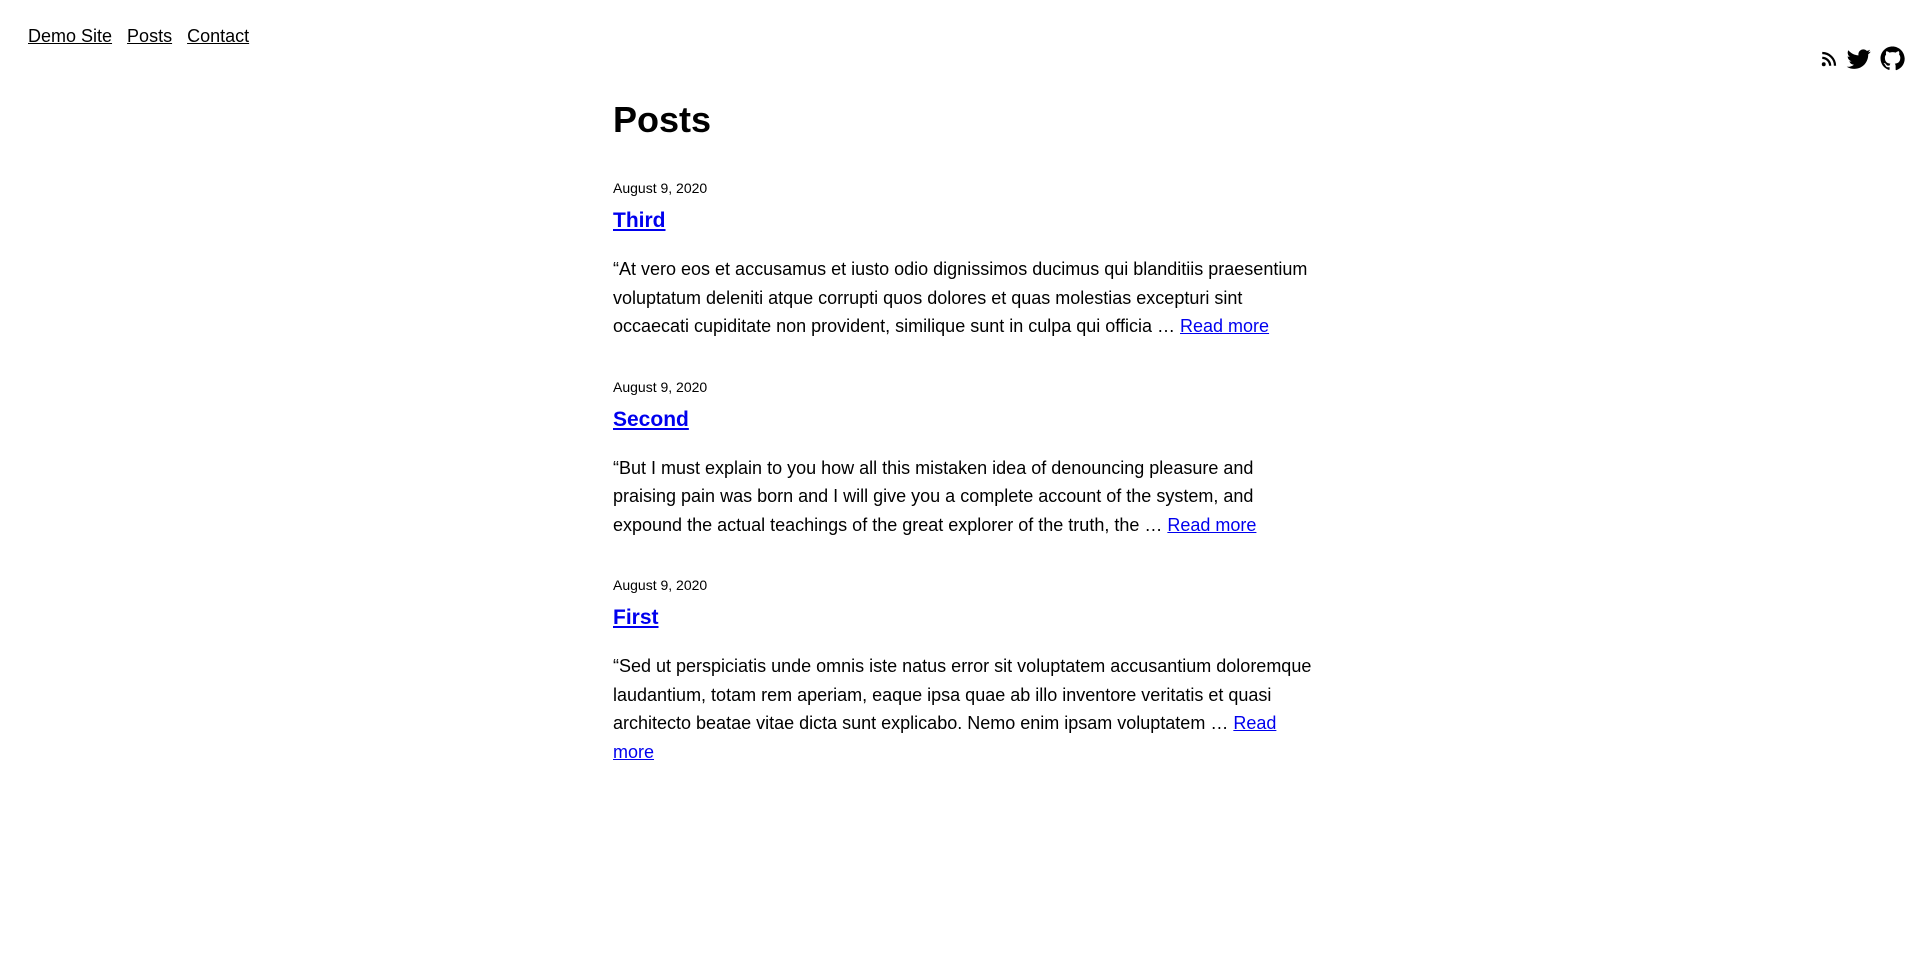 Image resolution: width=1920 pixels, height=979 pixels. What do you see at coordinates (963, 221) in the screenshot?
I see `post-title: Third` at bounding box center [963, 221].